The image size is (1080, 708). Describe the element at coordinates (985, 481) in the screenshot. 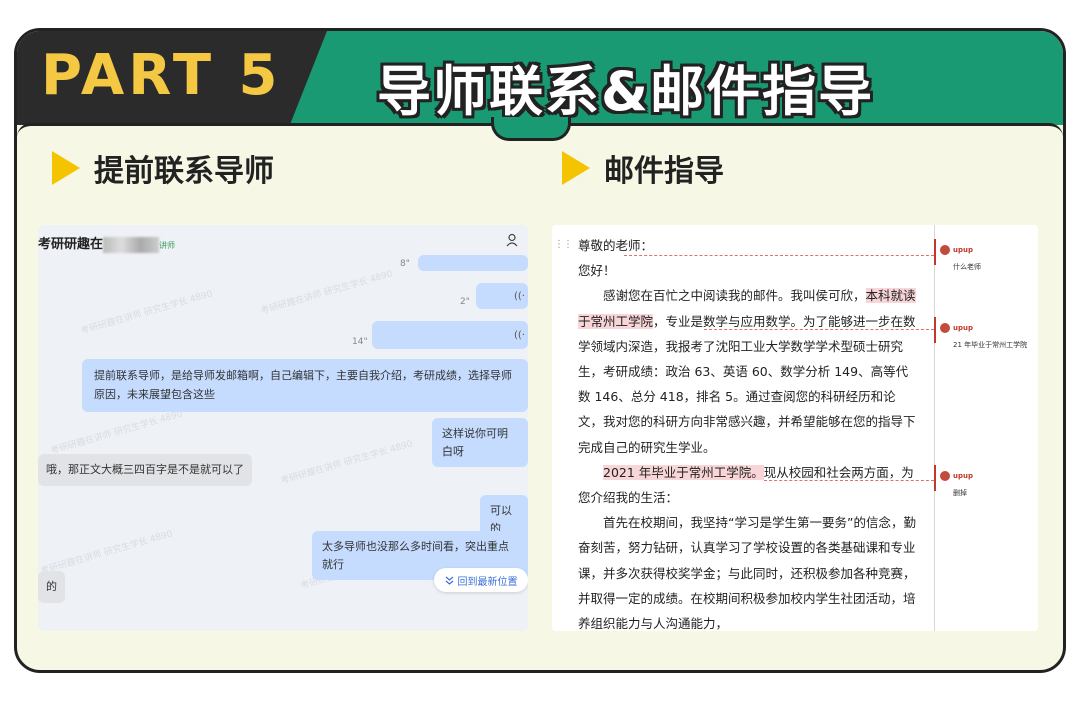

I see `comment-card: upup 删掉` at that location.